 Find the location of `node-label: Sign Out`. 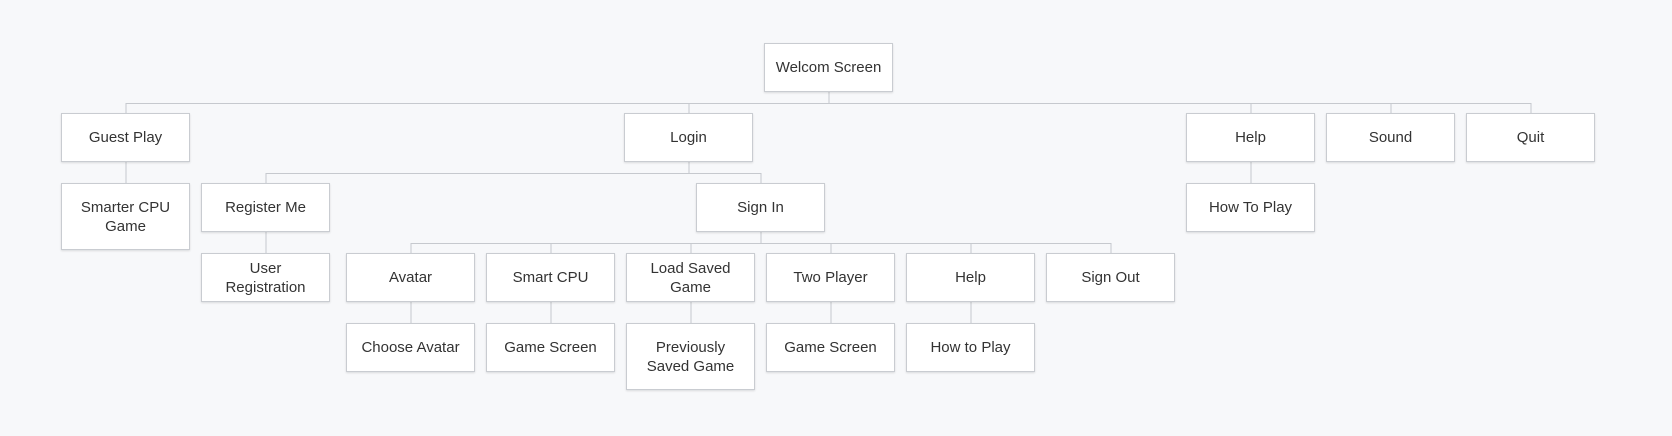

node-label: Sign Out is located at coordinates (1110, 277).